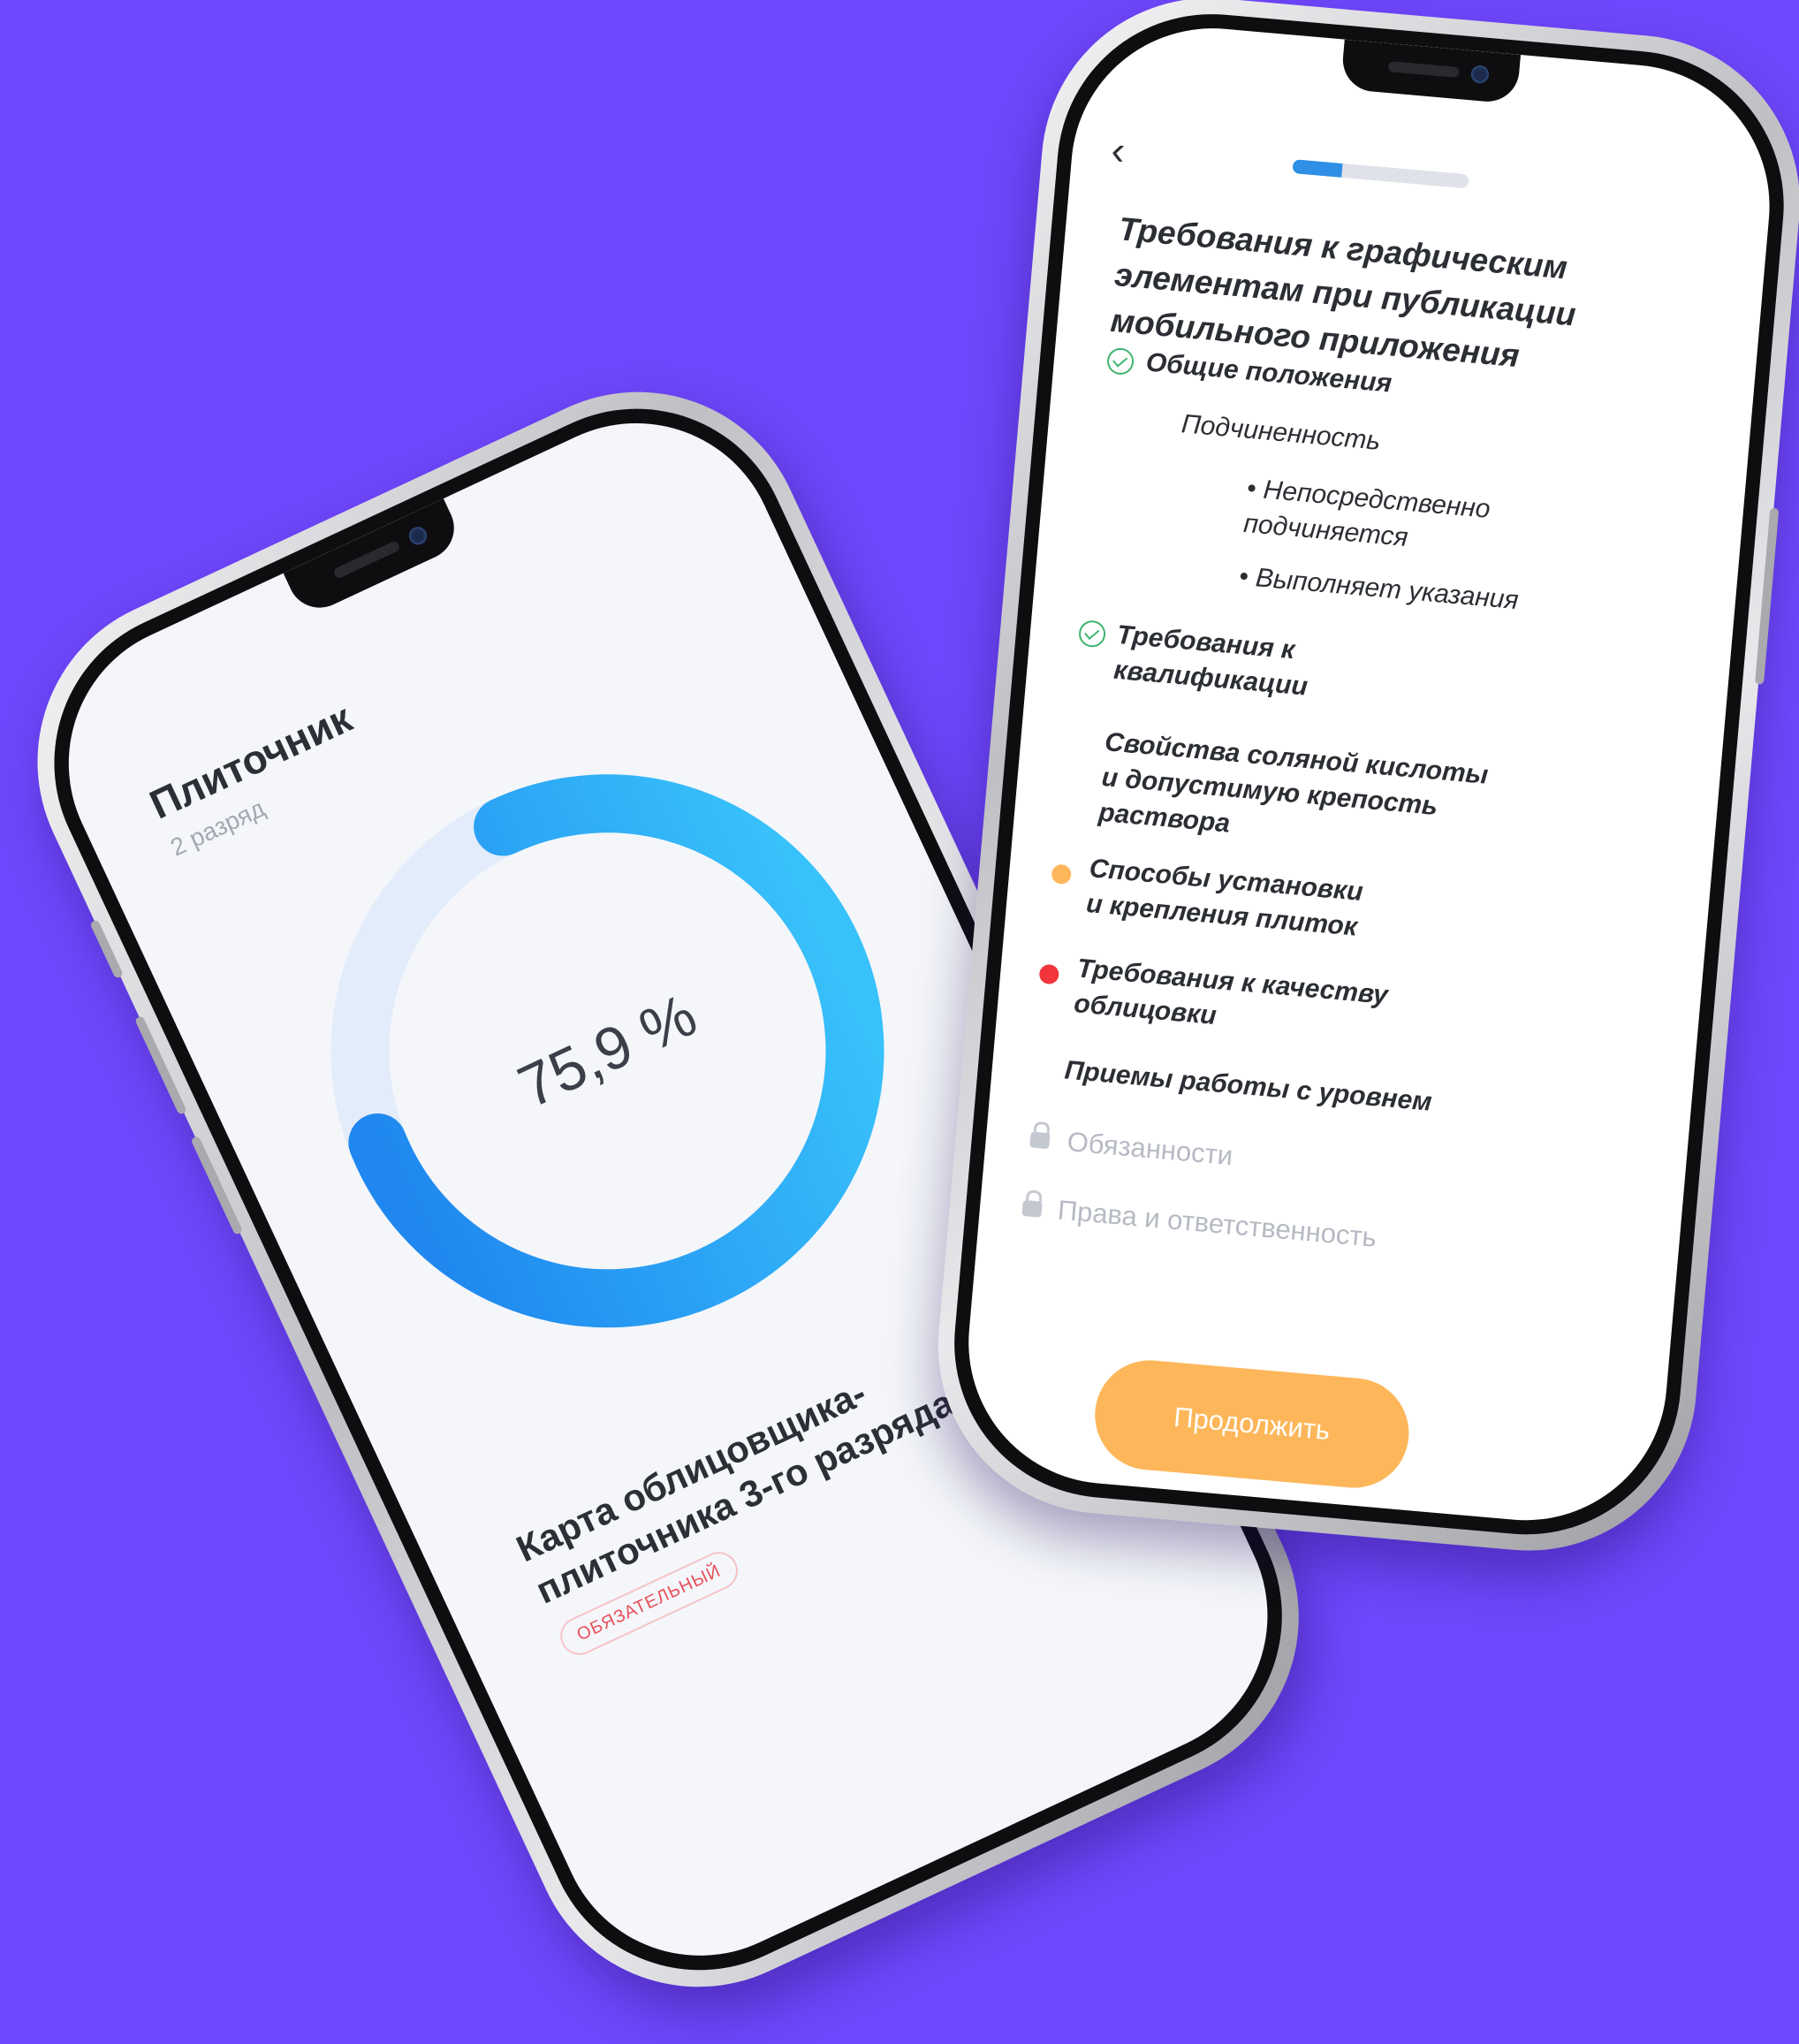  What do you see at coordinates (1317, 168) in the screenshot?
I see `step-progress-fill` at bounding box center [1317, 168].